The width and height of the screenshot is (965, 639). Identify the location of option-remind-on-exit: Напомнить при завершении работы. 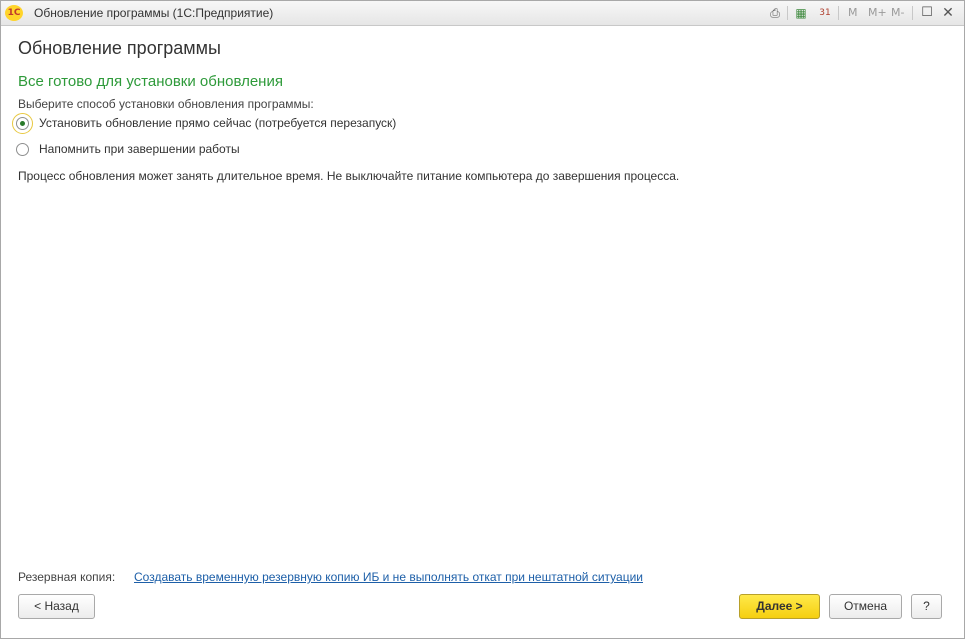
(128, 149).